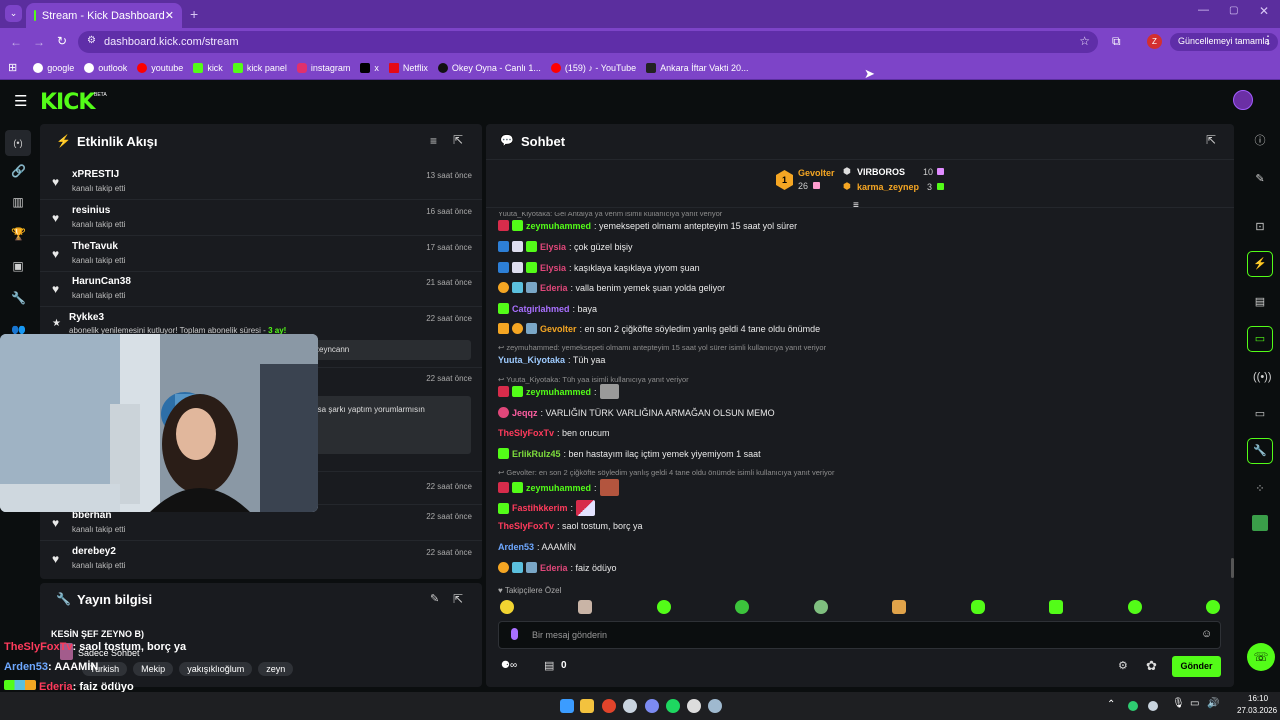 This screenshot has height=720, width=1280. Describe the element at coordinates (541, 309) in the screenshot. I see `chat-username: Catgirlahmed` at that location.